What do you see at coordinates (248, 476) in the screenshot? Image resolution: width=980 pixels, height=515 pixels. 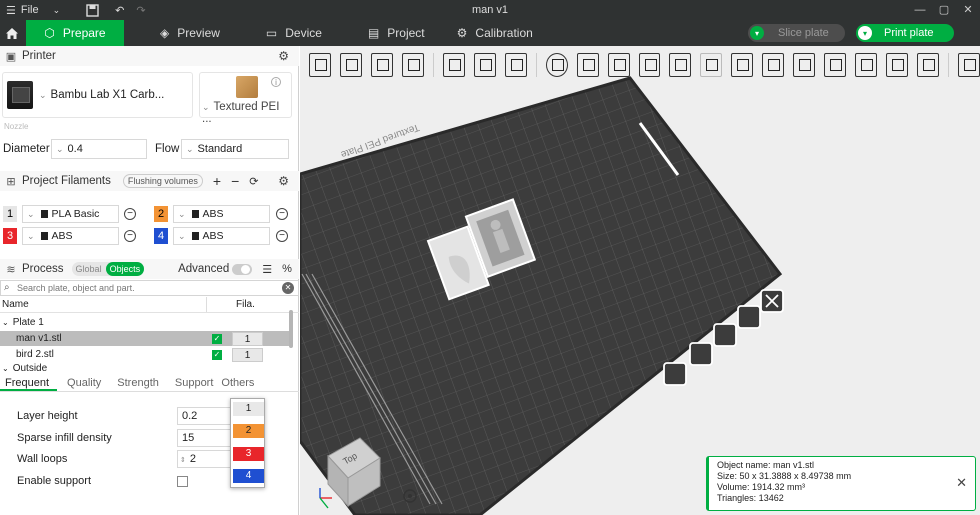 I see `filament-option-4: 4` at bounding box center [248, 476].